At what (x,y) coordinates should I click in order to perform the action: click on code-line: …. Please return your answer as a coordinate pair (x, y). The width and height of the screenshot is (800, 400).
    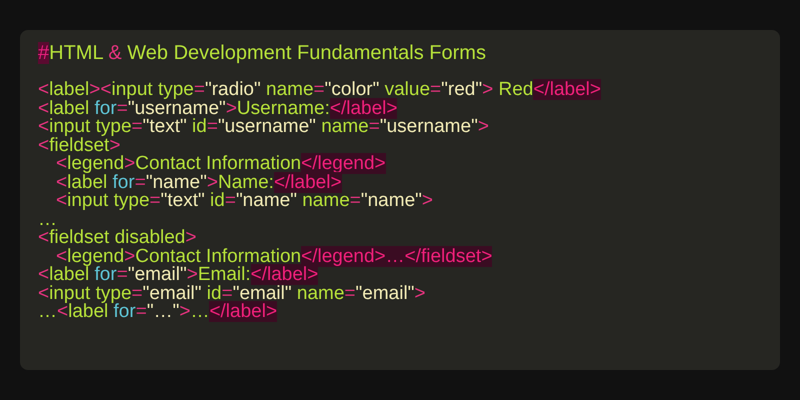
    Looking at the image, I should click on (47, 219).